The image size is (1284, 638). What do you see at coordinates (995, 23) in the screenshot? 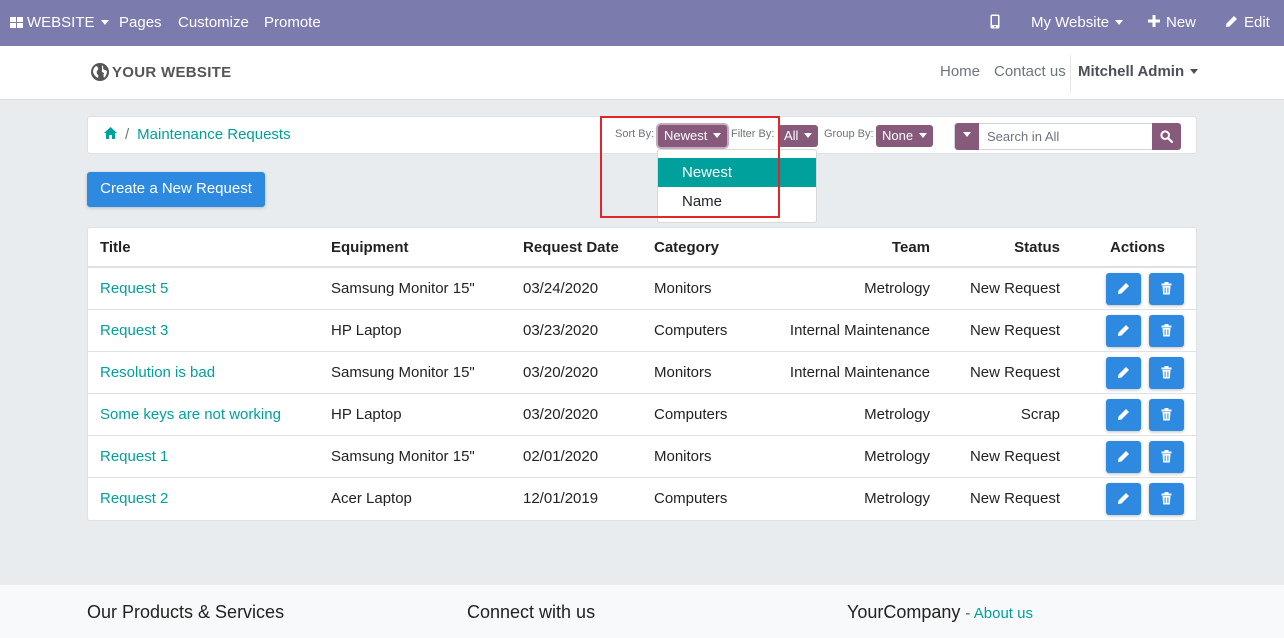
I see `mobile-preview-button` at bounding box center [995, 23].